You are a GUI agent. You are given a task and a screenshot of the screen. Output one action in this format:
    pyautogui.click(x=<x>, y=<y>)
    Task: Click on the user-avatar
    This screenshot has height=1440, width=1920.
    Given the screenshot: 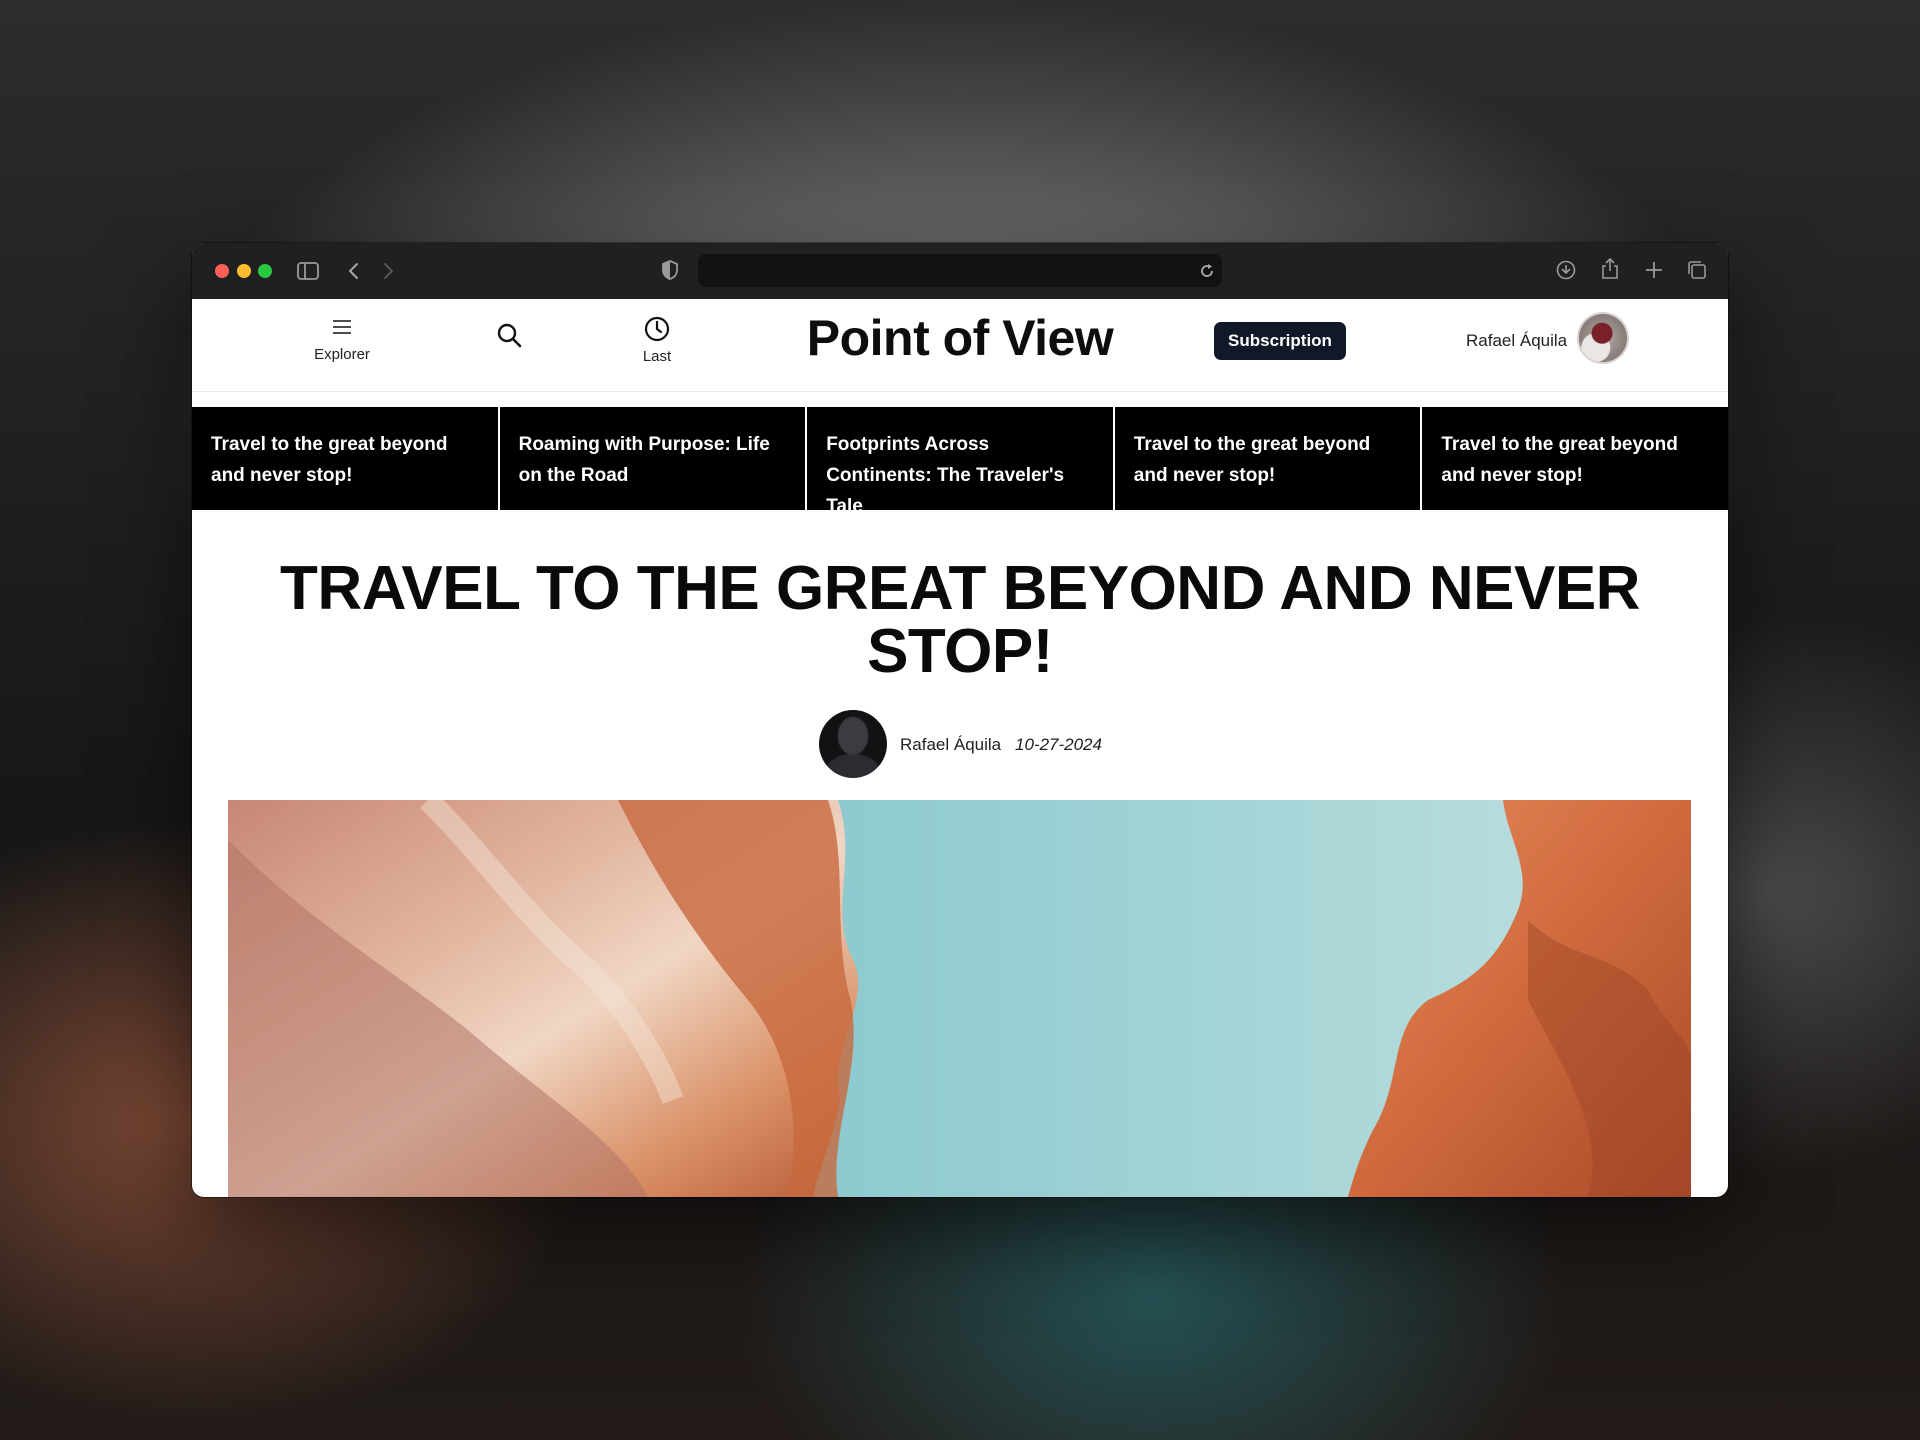 What is the action you would take?
    pyautogui.click(x=1603, y=338)
    